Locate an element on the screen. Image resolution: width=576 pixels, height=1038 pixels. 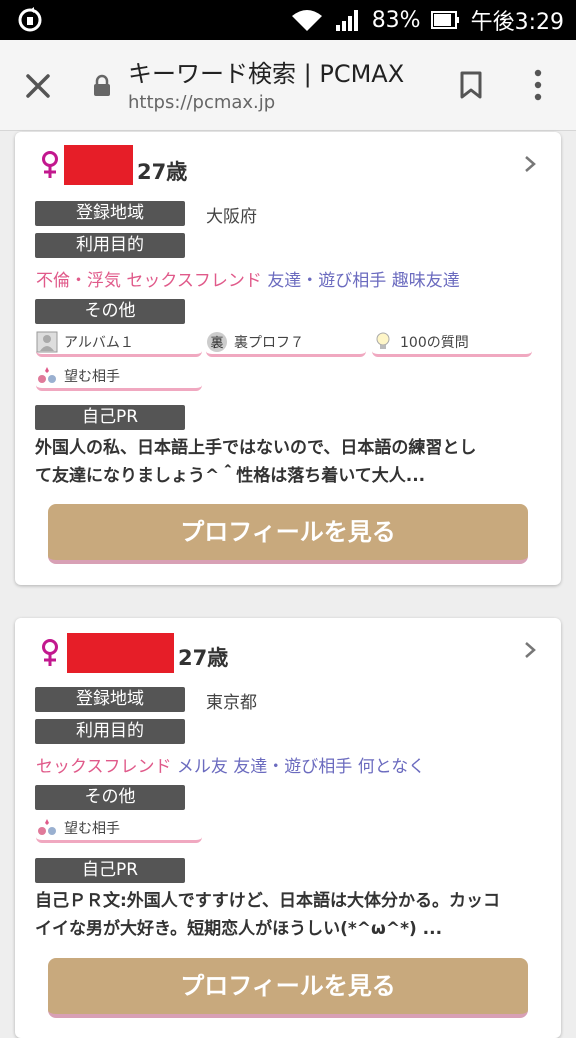
close-icon is located at coordinates (38, 86).